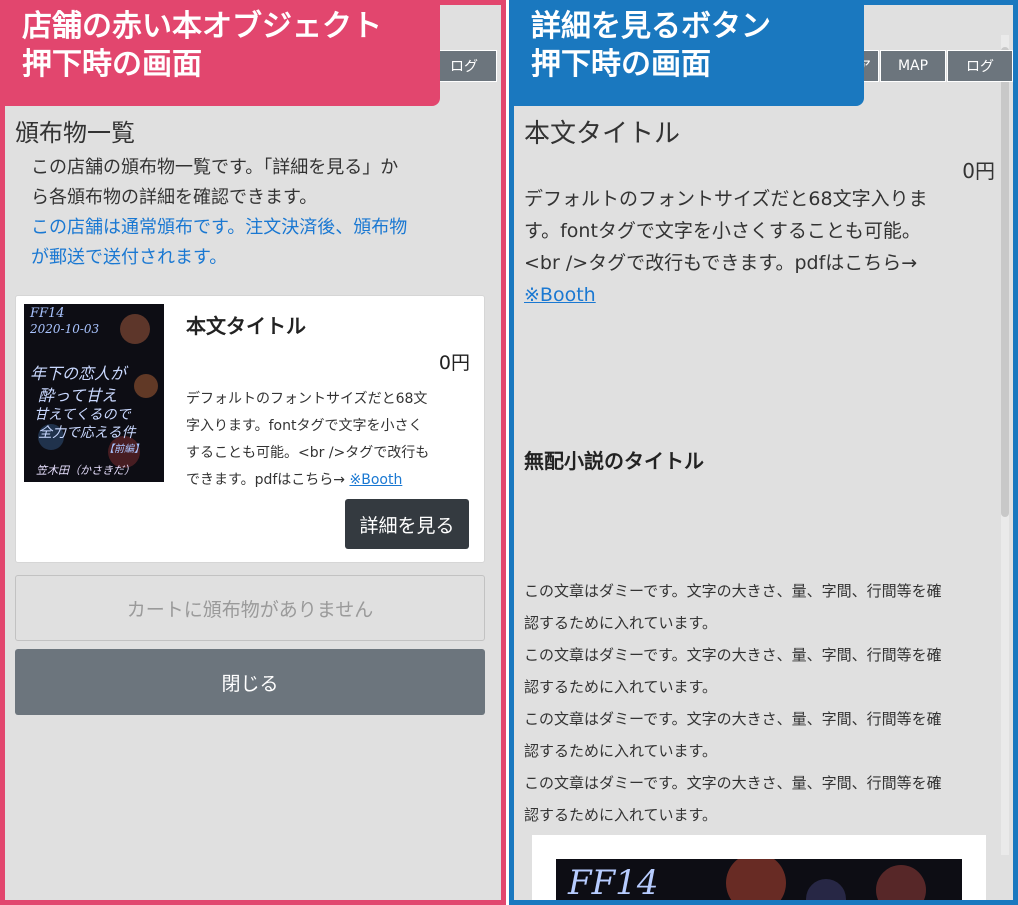  What do you see at coordinates (268, 480) in the screenshot?
I see `item-text-line4: できます。pdfはこちら→` at bounding box center [268, 480].